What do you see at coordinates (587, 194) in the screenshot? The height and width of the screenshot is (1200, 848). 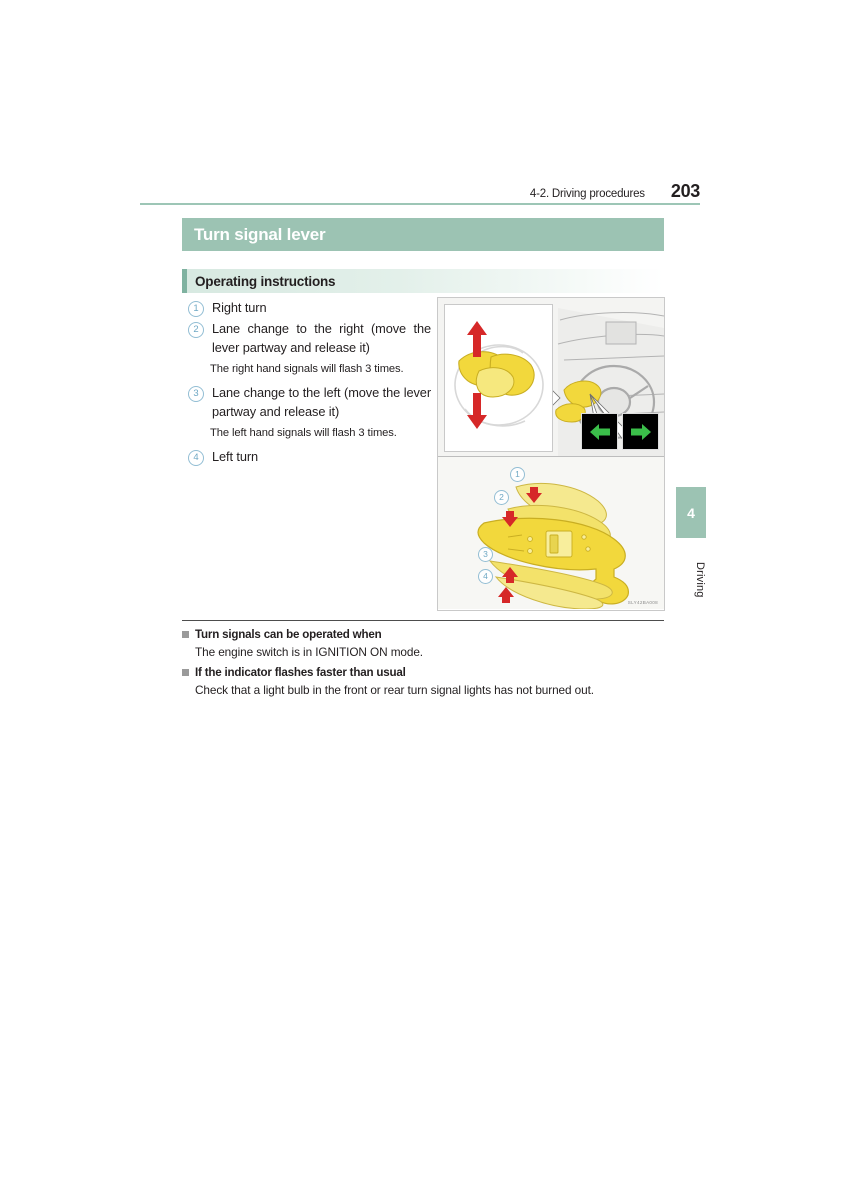 I see `running-head-section: 4-2. Driving procedures` at bounding box center [587, 194].